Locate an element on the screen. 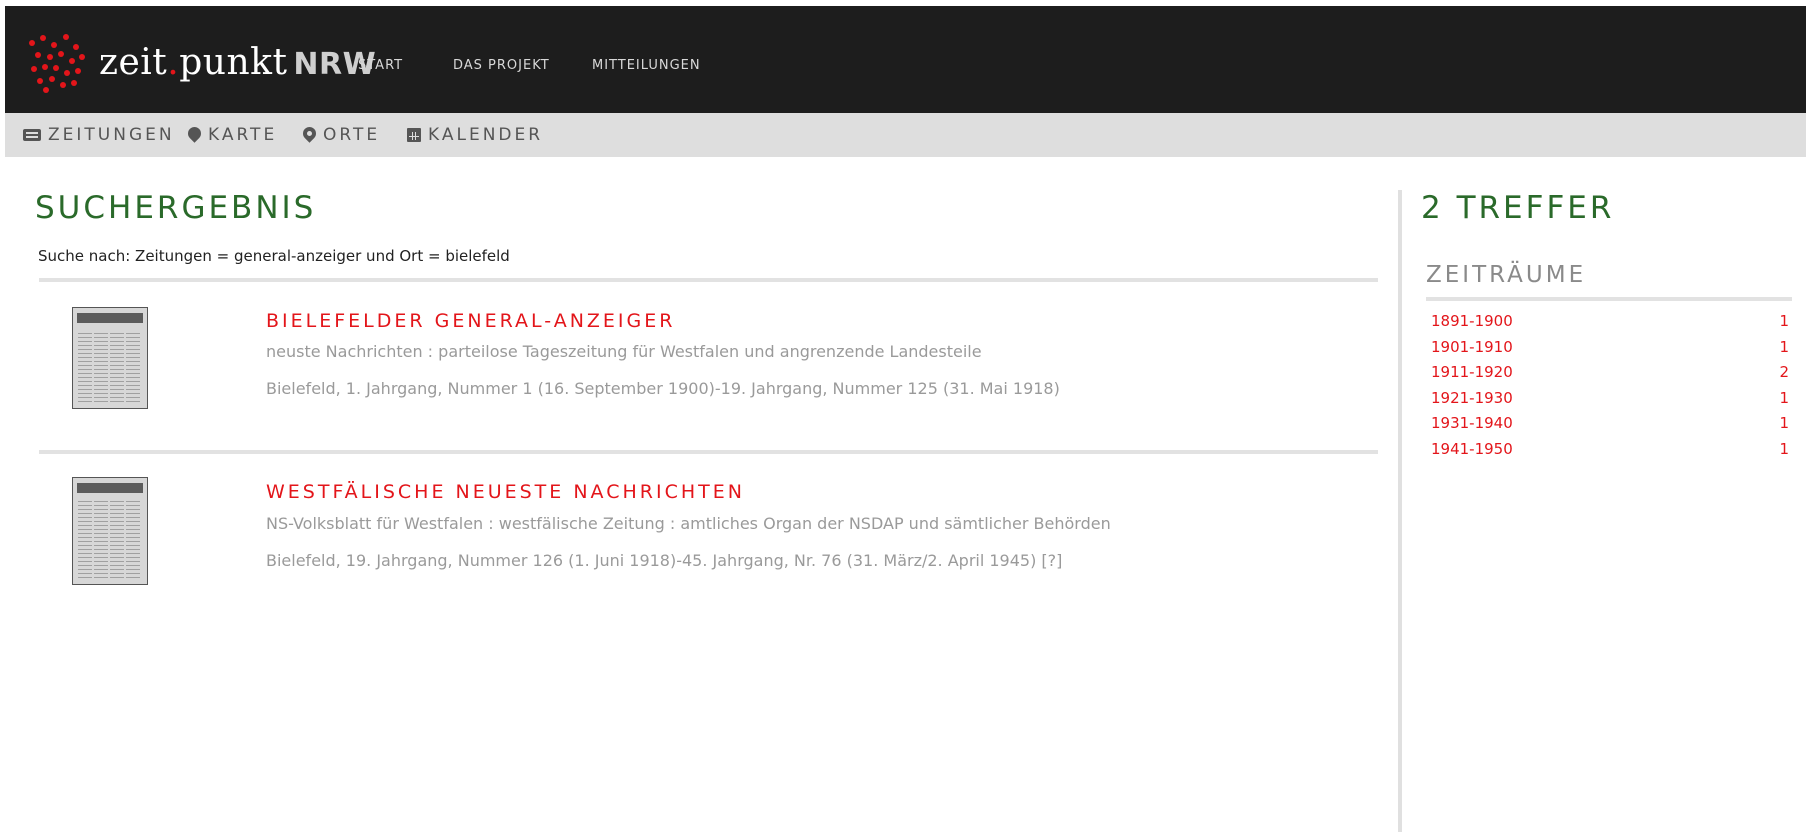  hit-count: 2 TREFFER is located at coordinates (1518, 208).